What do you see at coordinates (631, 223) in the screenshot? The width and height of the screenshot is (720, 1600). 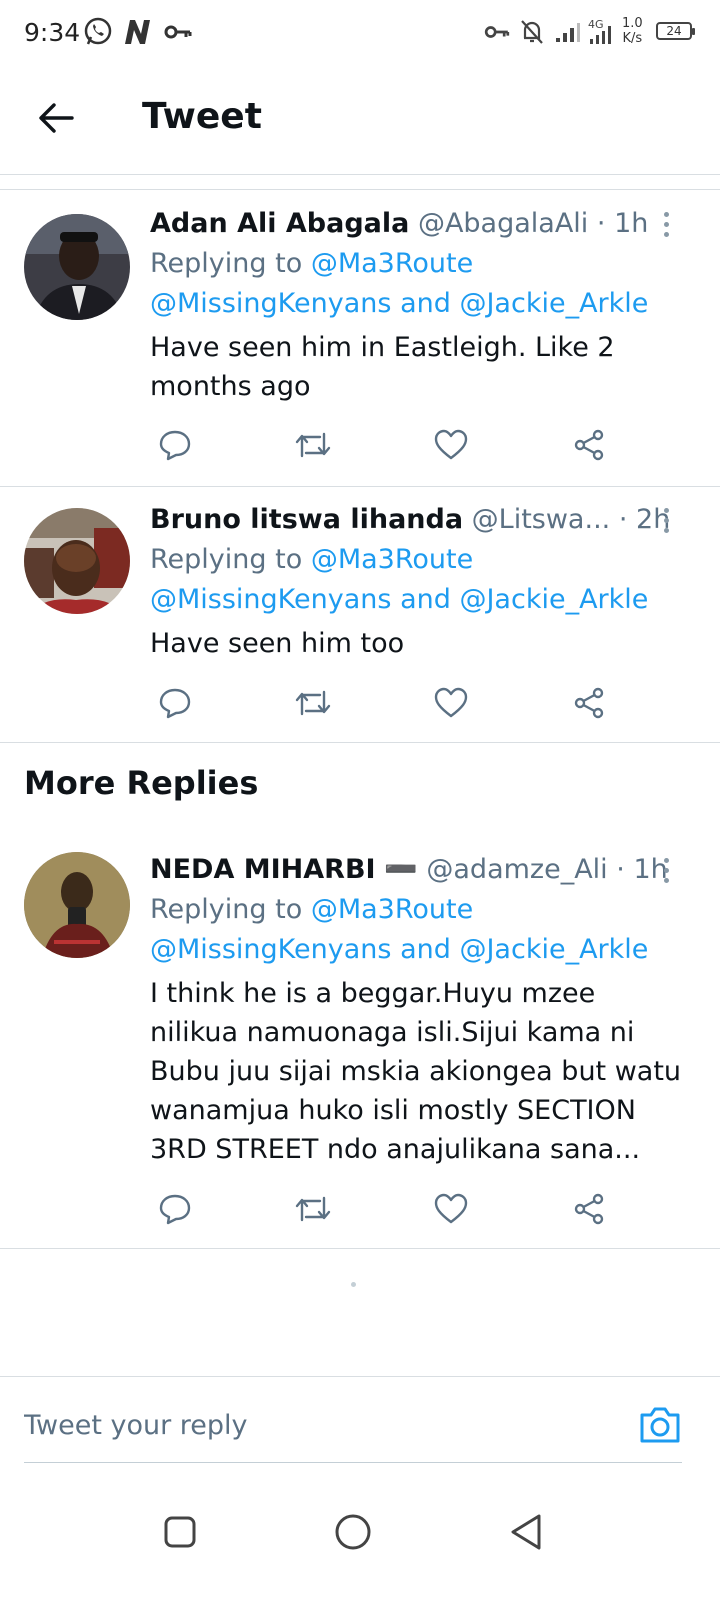 I see `timestamp: 1h` at bounding box center [631, 223].